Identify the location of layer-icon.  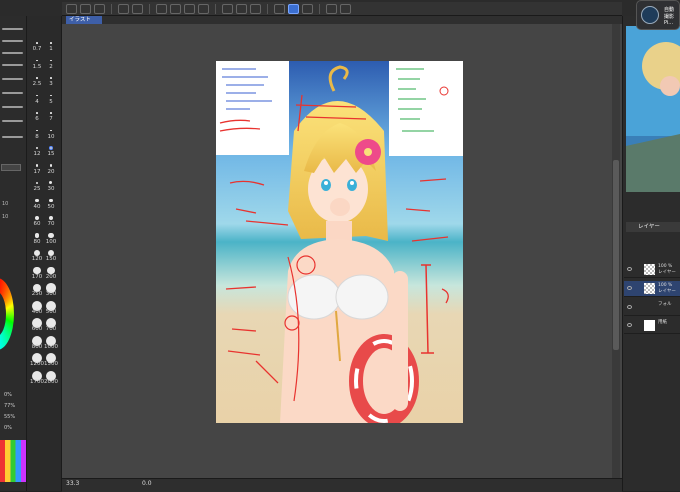
(227, 8).